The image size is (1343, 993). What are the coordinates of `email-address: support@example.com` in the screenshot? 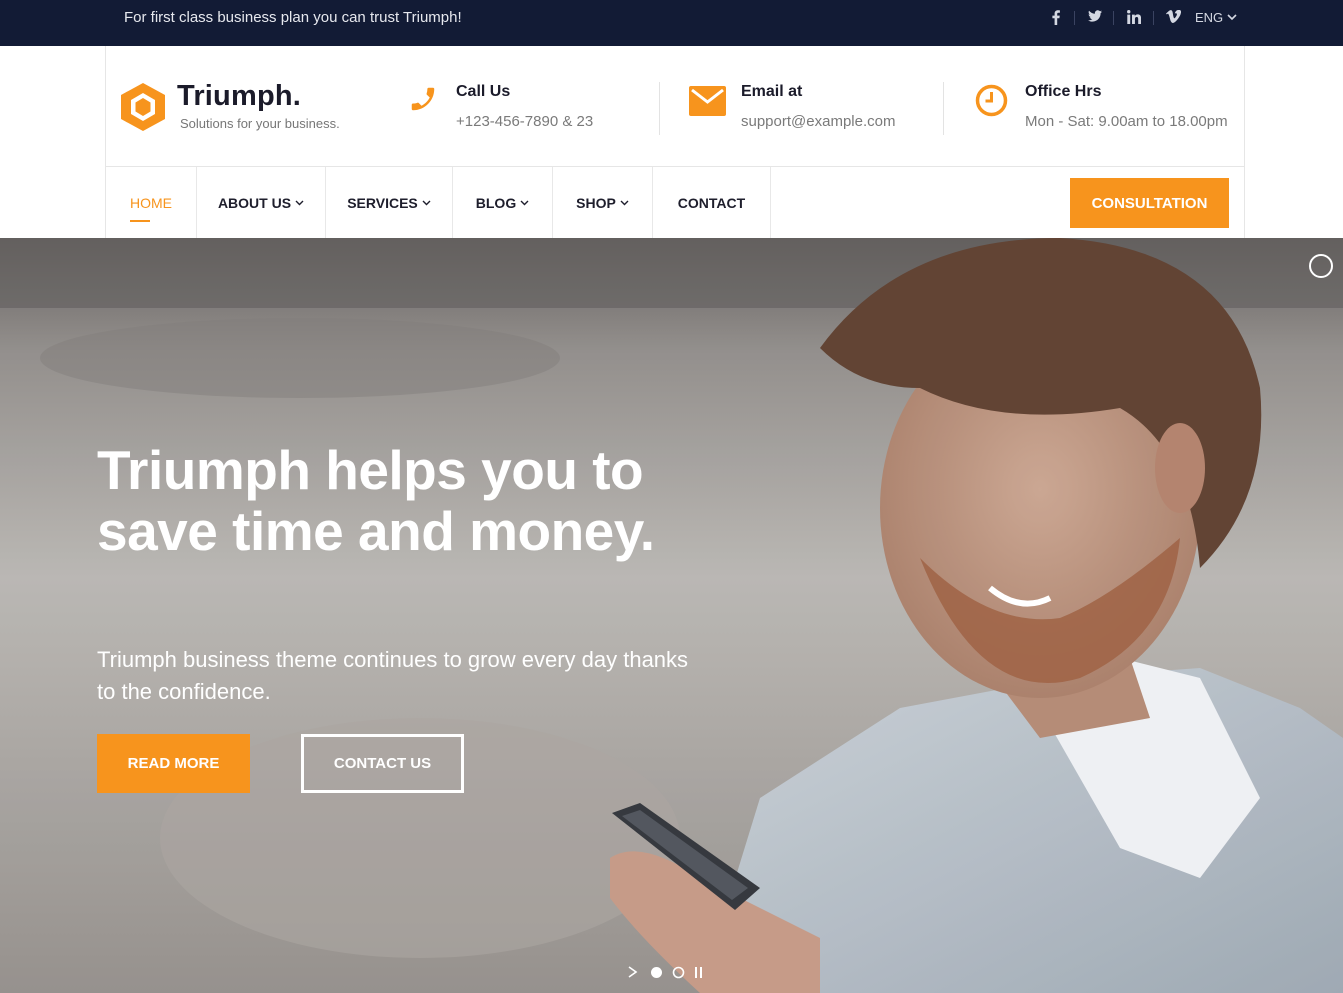 It's located at (818, 121).